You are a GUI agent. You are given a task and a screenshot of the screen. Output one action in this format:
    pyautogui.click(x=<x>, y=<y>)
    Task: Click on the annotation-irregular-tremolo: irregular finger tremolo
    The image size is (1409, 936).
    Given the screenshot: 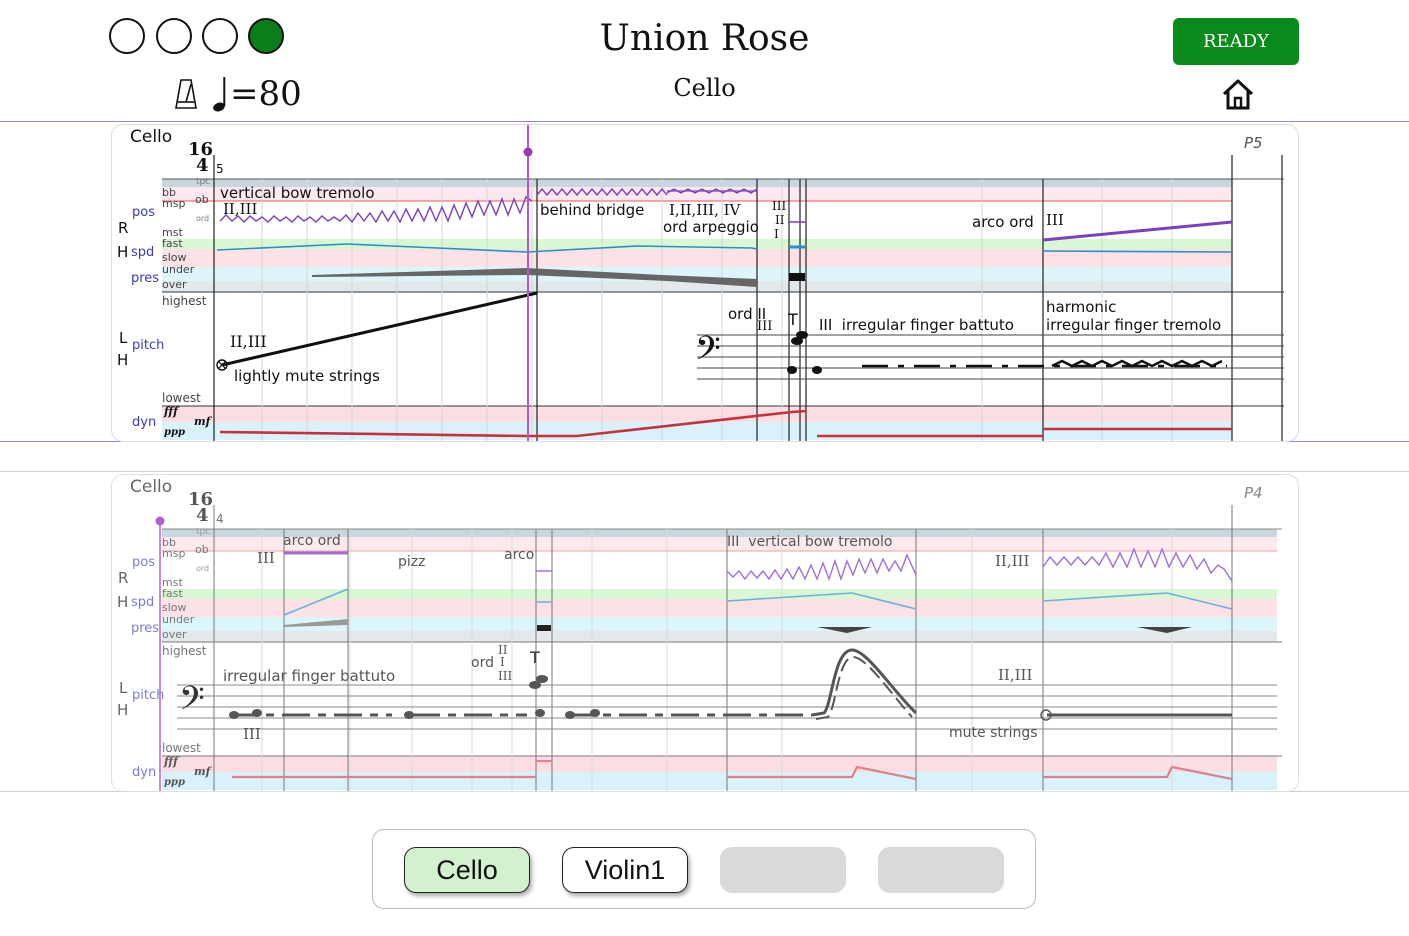 What is the action you would take?
    pyautogui.click(x=1134, y=325)
    